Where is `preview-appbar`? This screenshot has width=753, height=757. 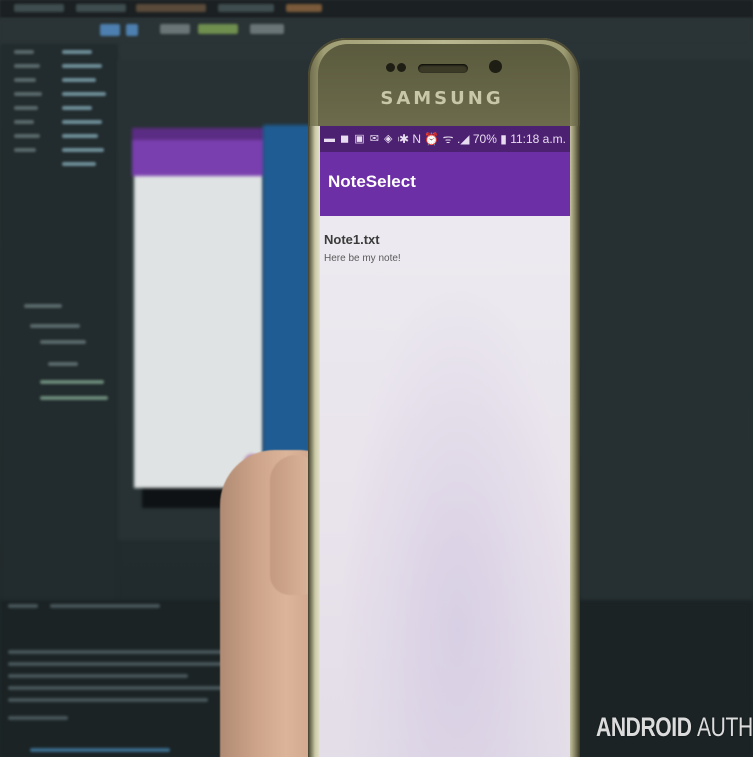 preview-appbar is located at coordinates (198, 158).